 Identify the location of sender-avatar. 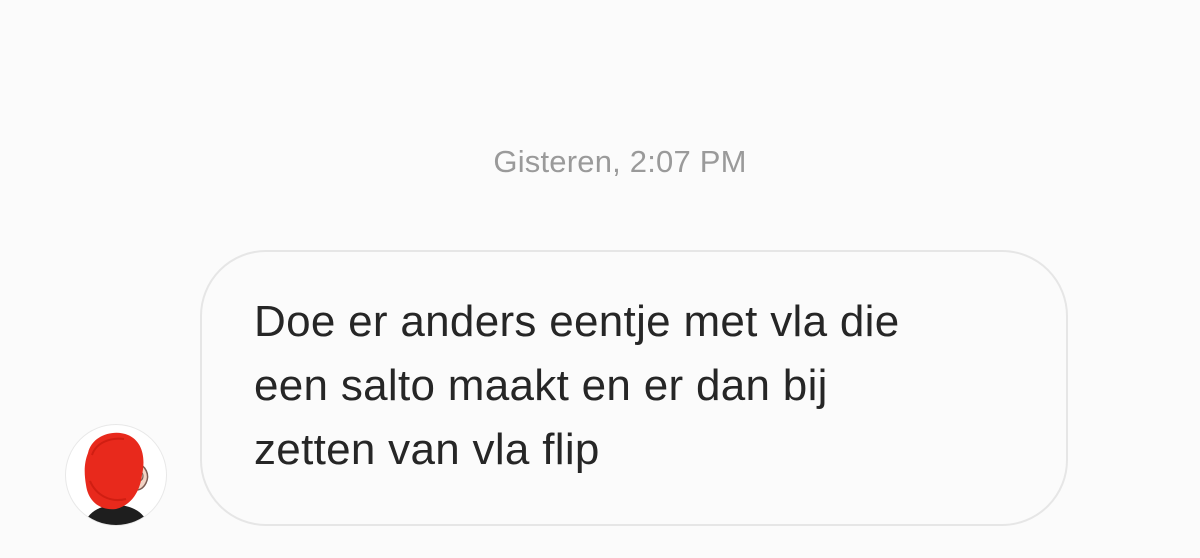
(116, 475).